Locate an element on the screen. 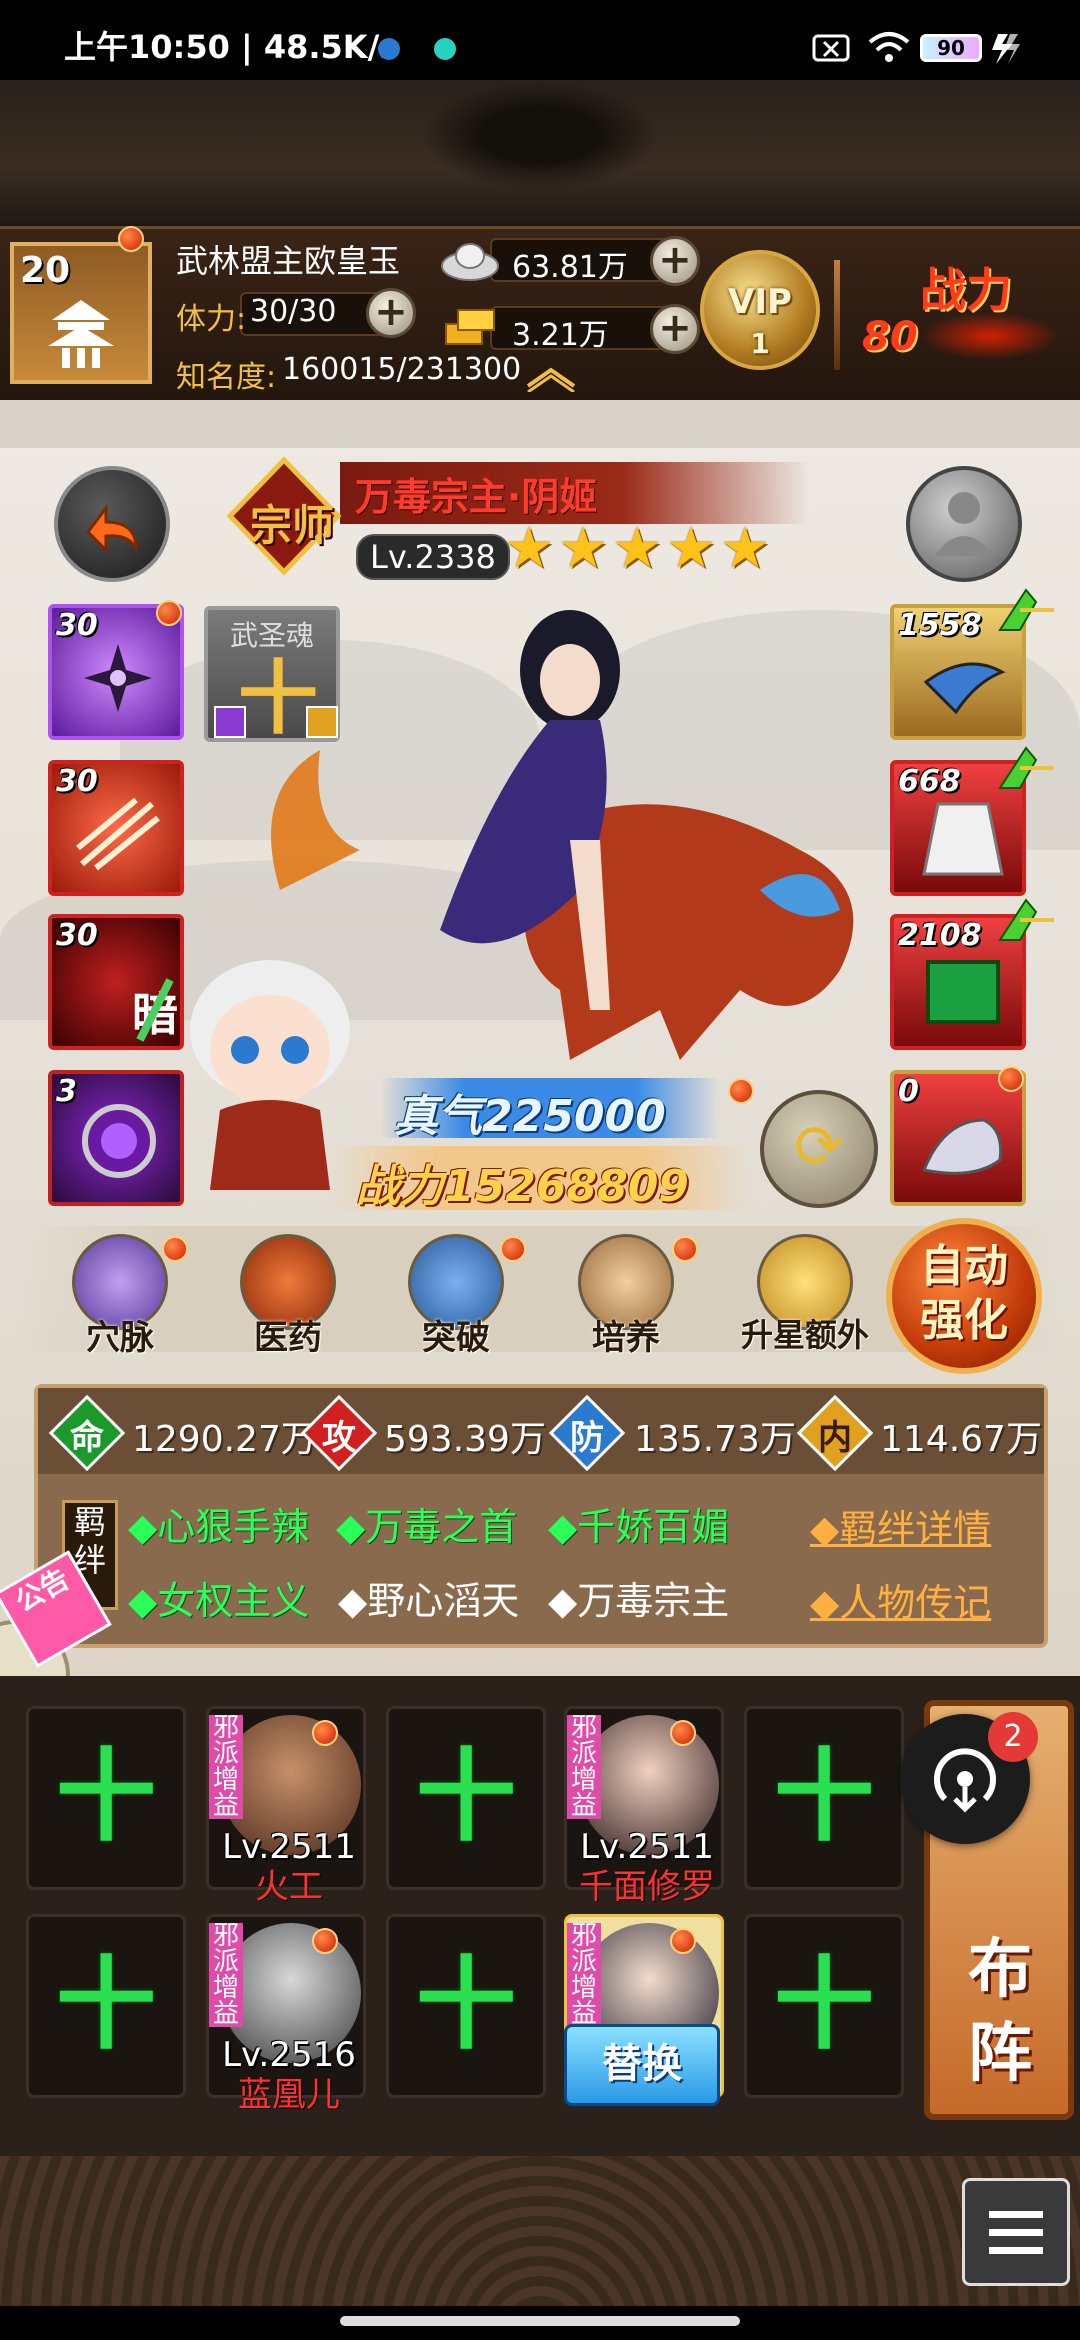  lineup-slot: 邪派增益 Lv.2516 蓝凰儿 is located at coordinates (286, 2014).